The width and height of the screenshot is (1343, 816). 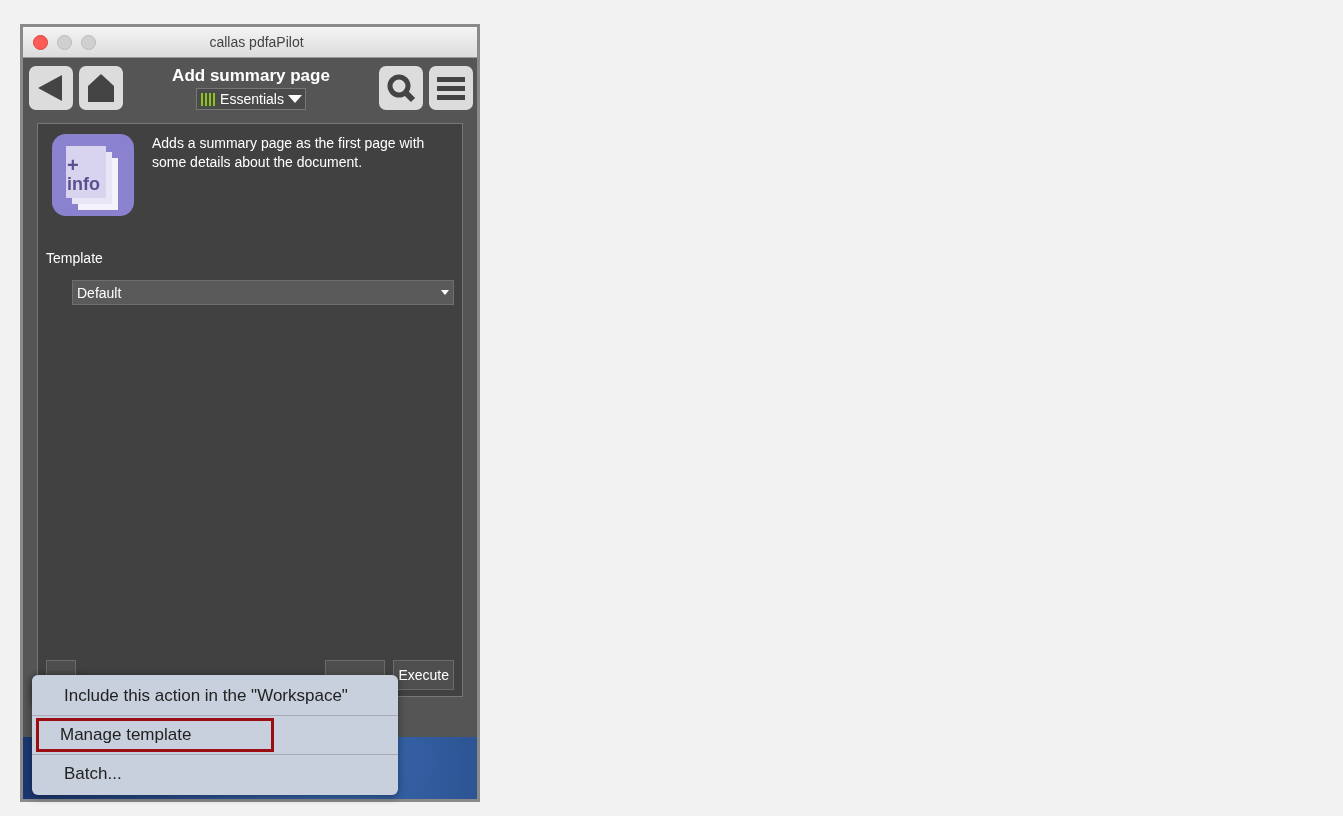 I want to click on bars-icon, so click(x=208, y=99).